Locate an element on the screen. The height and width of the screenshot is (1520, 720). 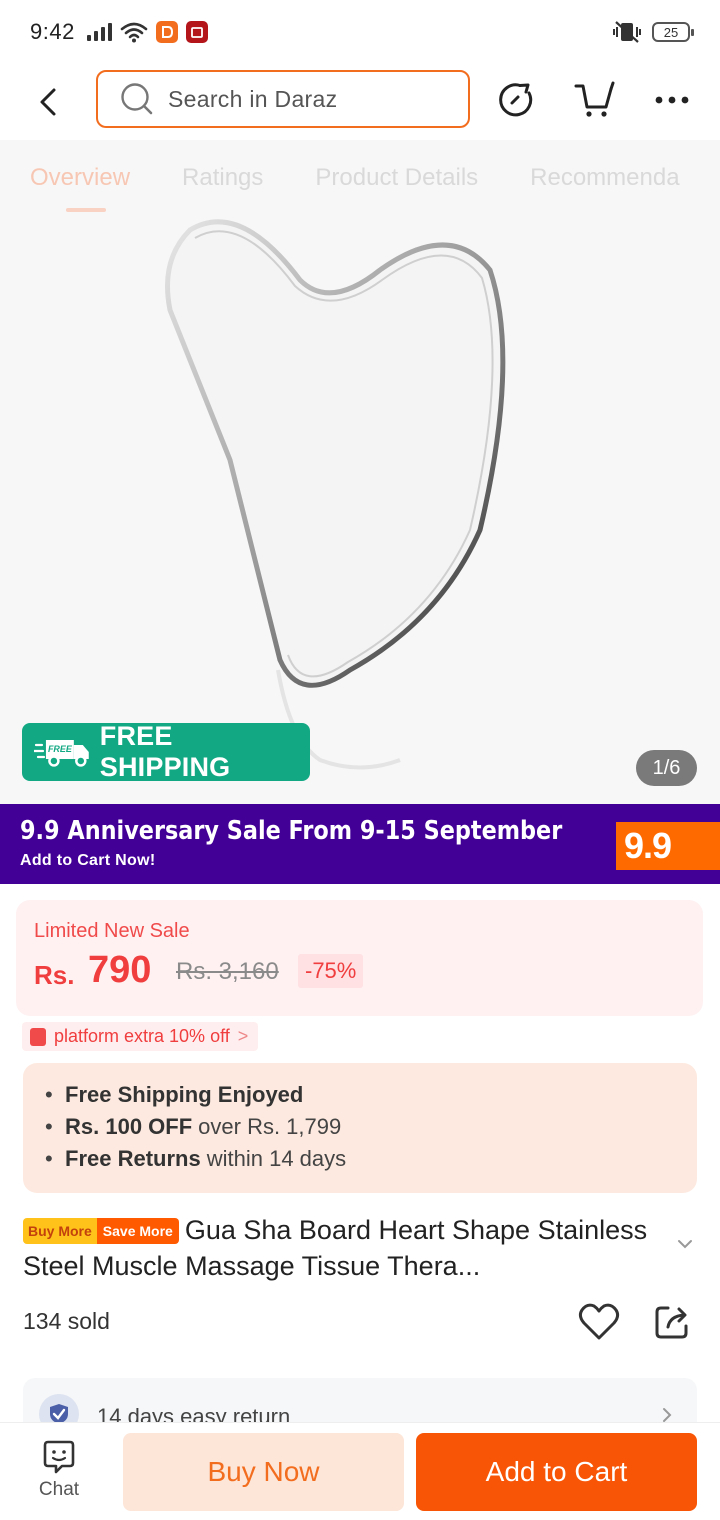
free-shipping-badge: FREE FREE SHIPPING is located at coordinates (166, 751).